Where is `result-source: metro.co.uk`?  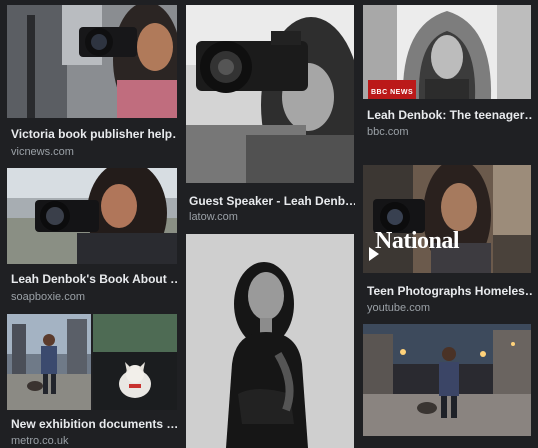
result-source: metro.co.uk is located at coordinates (40, 441).